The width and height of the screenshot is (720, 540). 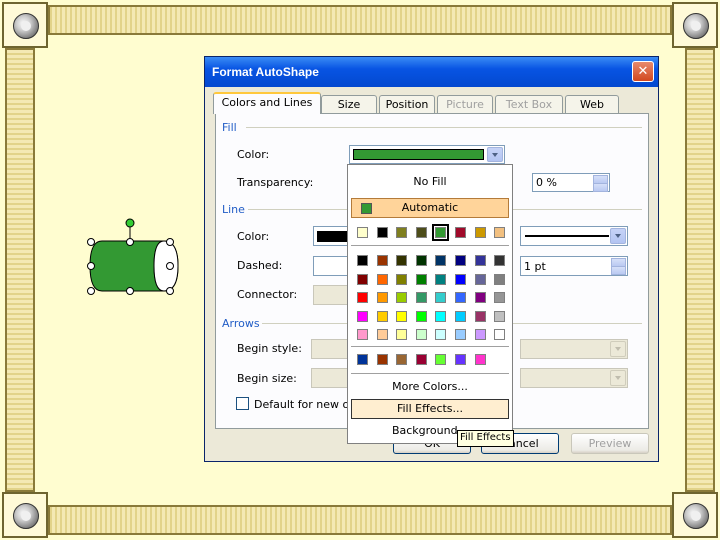 What do you see at coordinates (431, 72) in the screenshot?
I see `dialog-titlebar: Format AutoShape ✕` at bounding box center [431, 72].